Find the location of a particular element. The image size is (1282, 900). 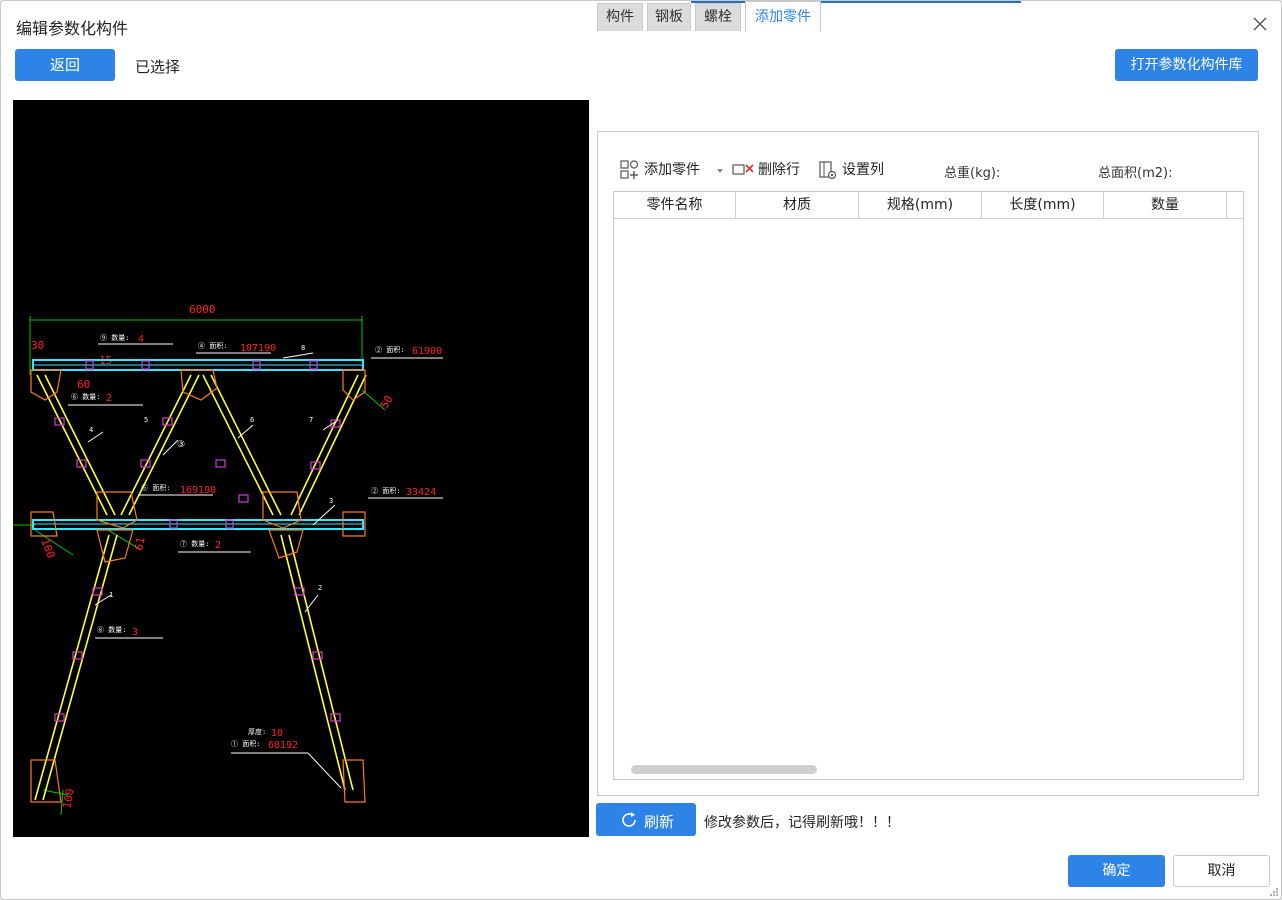

anno-bottom-area-value: 68192 is located at coordinates (283, 745).